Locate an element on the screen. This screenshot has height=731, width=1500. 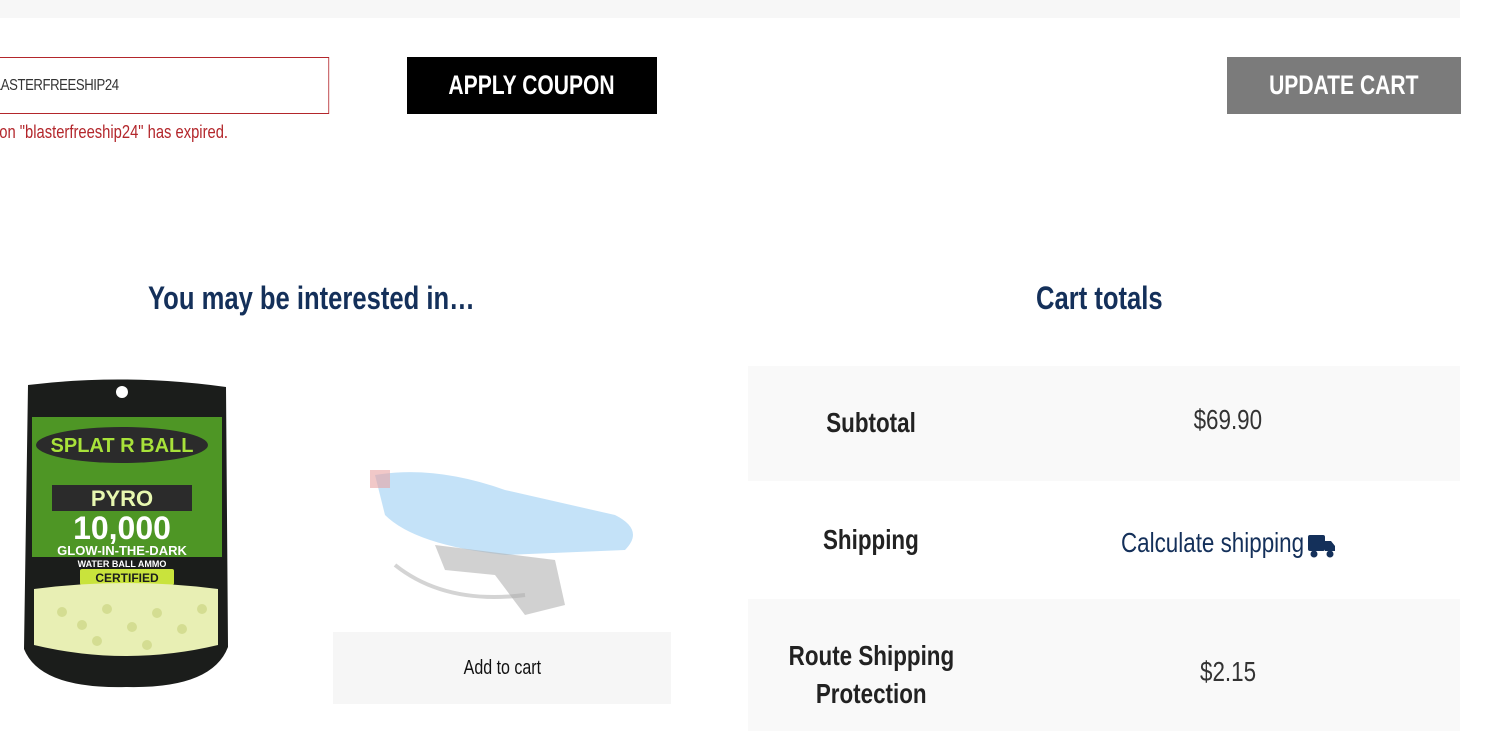
update-cart-button: UPDATE CART is located at coordinates (1344, 85).